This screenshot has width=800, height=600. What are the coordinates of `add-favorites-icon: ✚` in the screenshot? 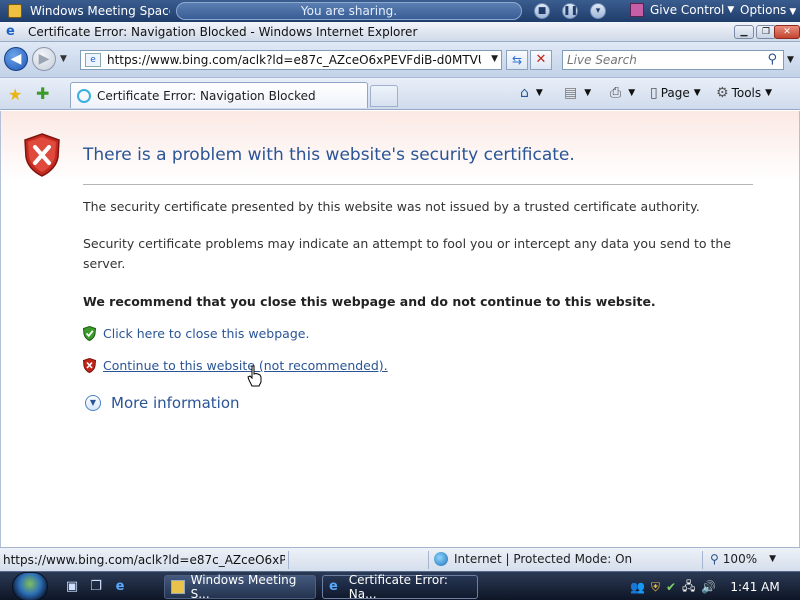 It's located at (42, 93).